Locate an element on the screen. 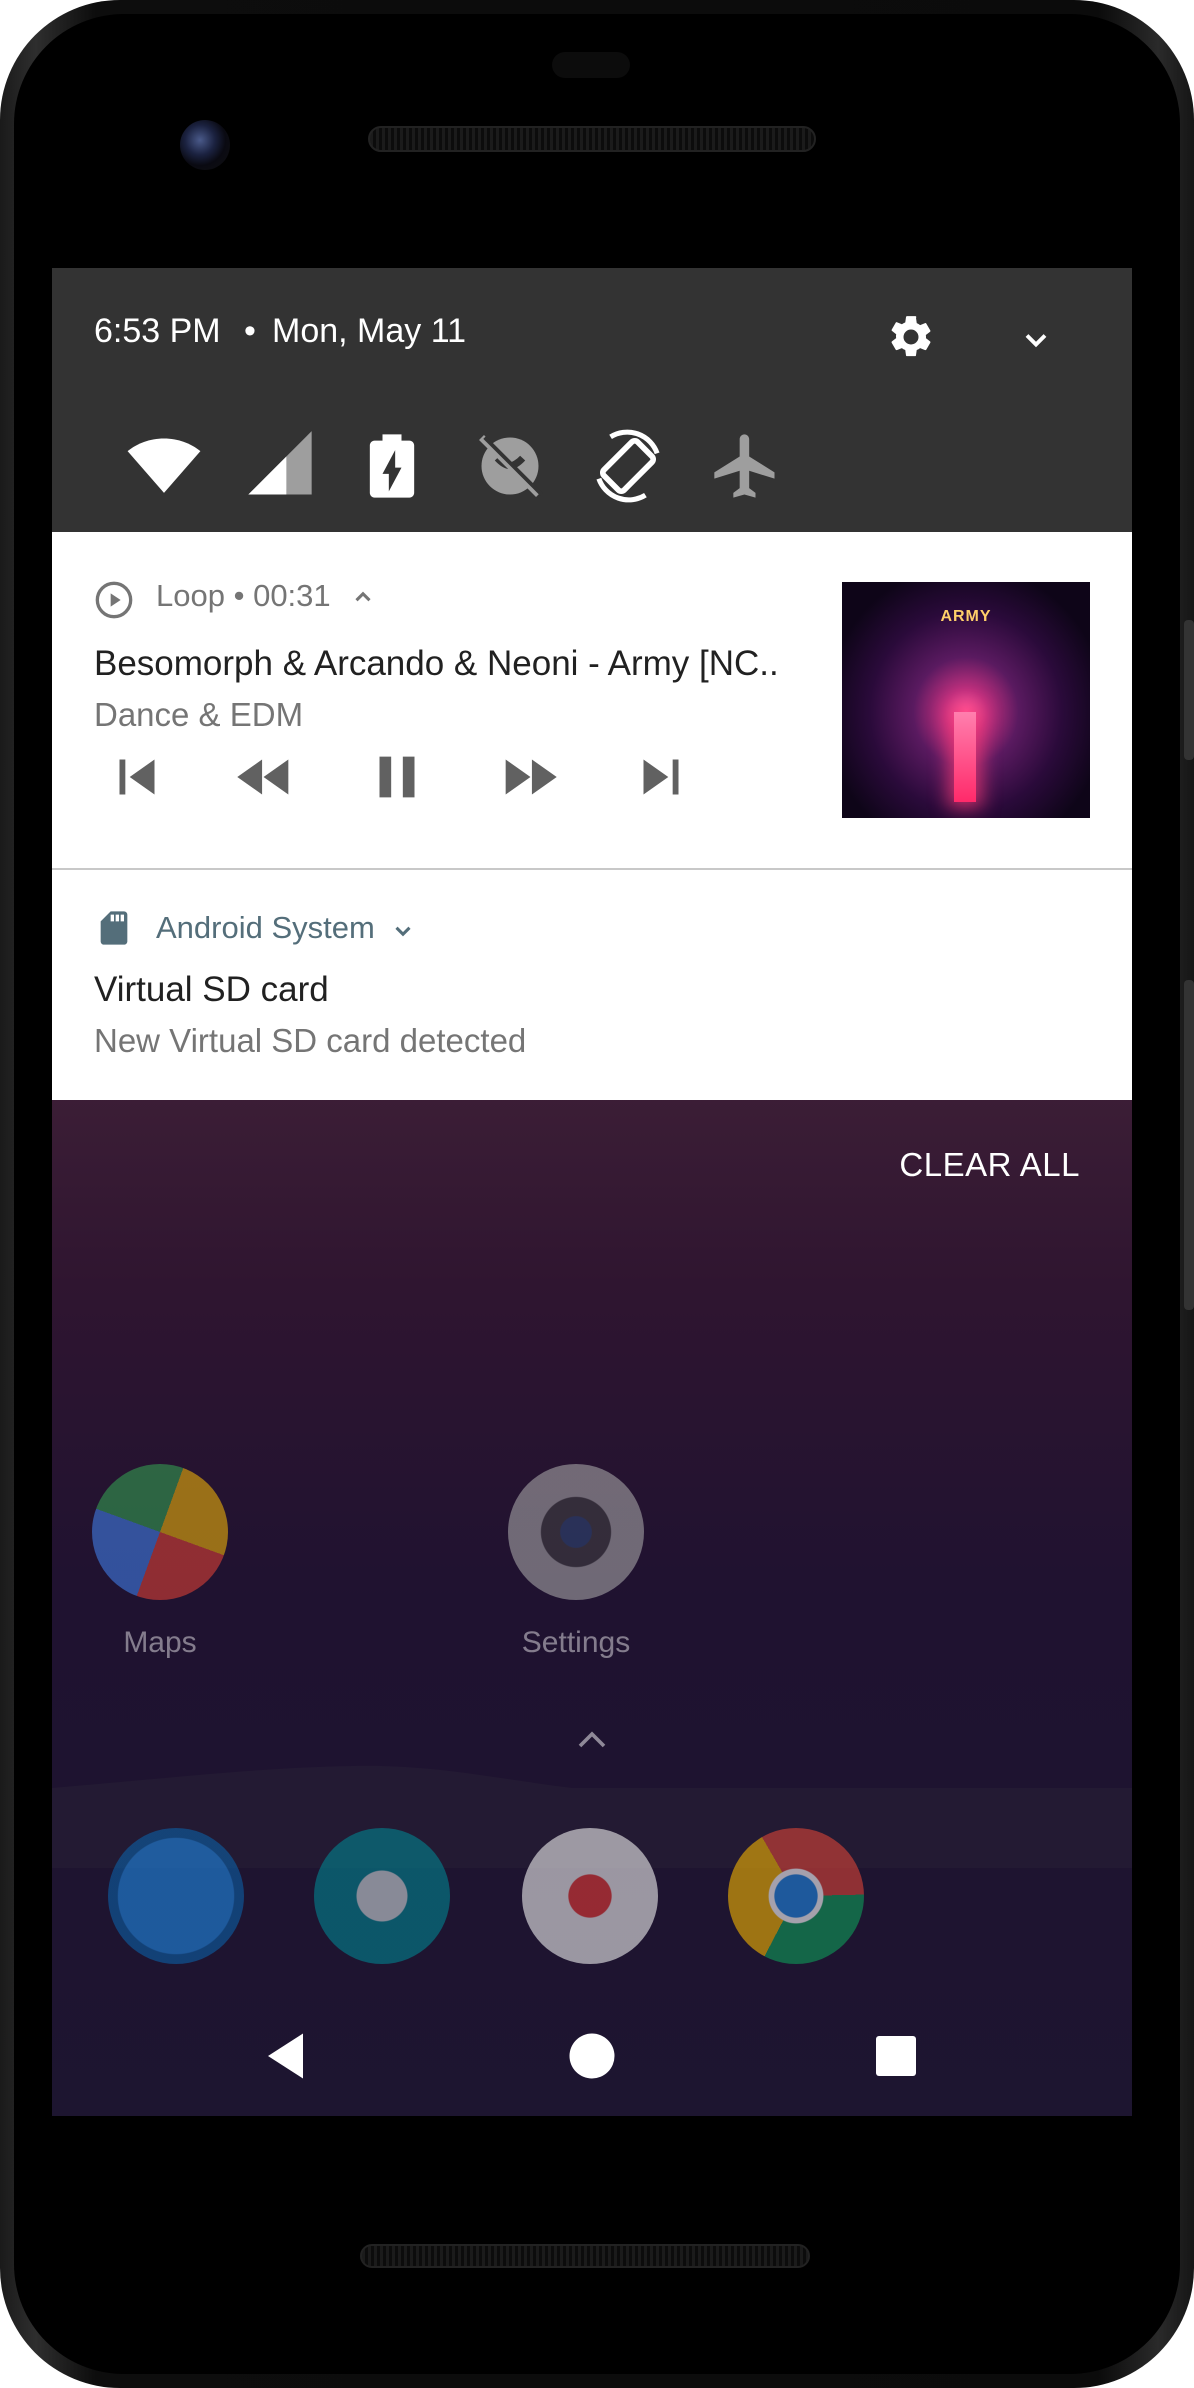 This screenshot has width=1194, height=2388. collapse-chevron-icon is located at coordinates (363, 597).